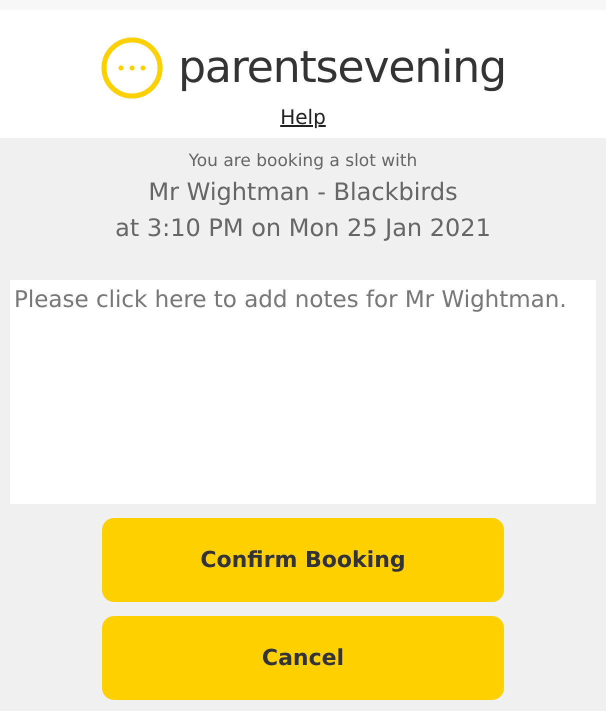  What do you see at coordinates (342, 68) in the screenshot?
I see `brand-name: parentsevening` at bounding box center [342, 68].